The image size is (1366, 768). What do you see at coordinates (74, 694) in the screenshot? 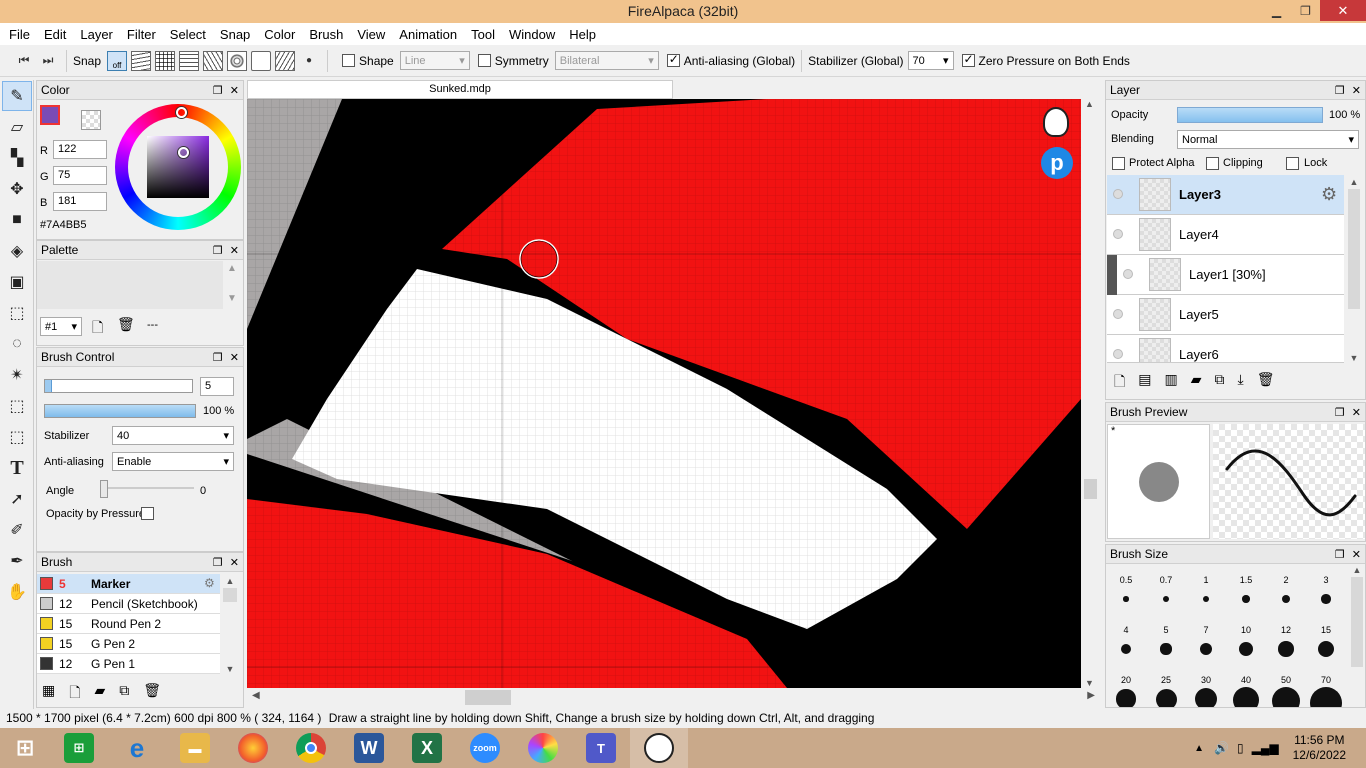
I see `new-brush-icon: 🗋` at bounding box center [74, 694].